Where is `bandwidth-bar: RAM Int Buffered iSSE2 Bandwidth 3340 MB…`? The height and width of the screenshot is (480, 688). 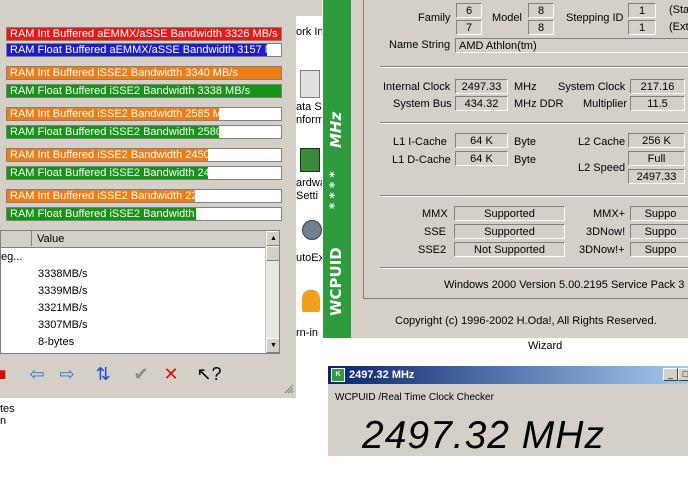 bandwidth-bar: RAM Int Buffered iSSE2 Bandwidth 3340 MB… is located at coordinates (144, 73).